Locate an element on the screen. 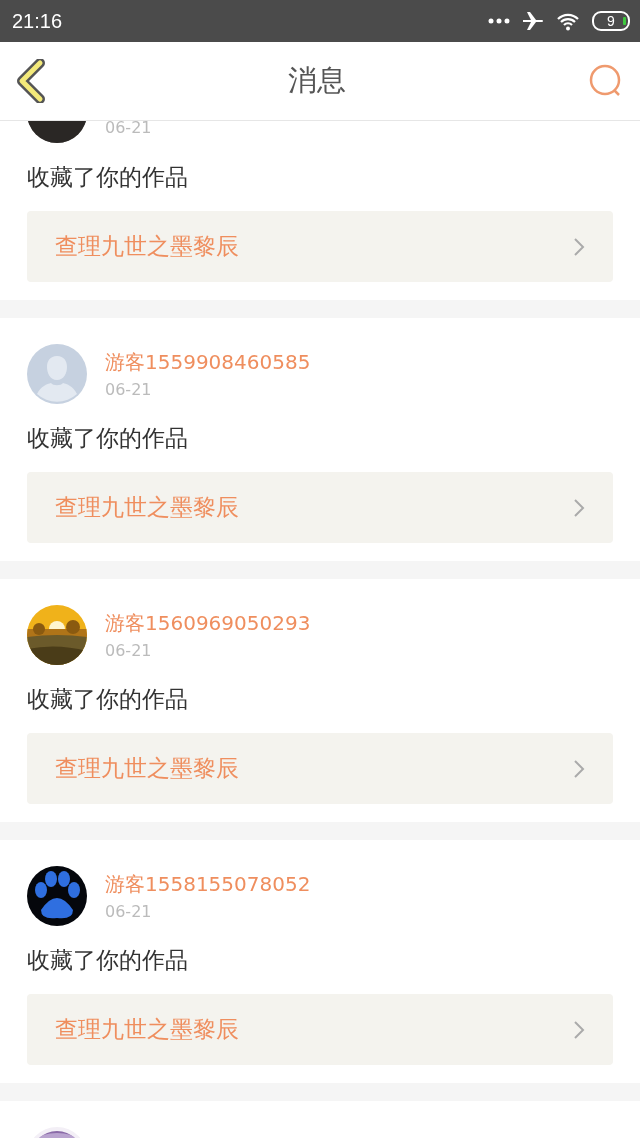 The height and width of the screenshot is (1138, 640). user-name: 游客1559908460585 is located at coordinates (208, 362).